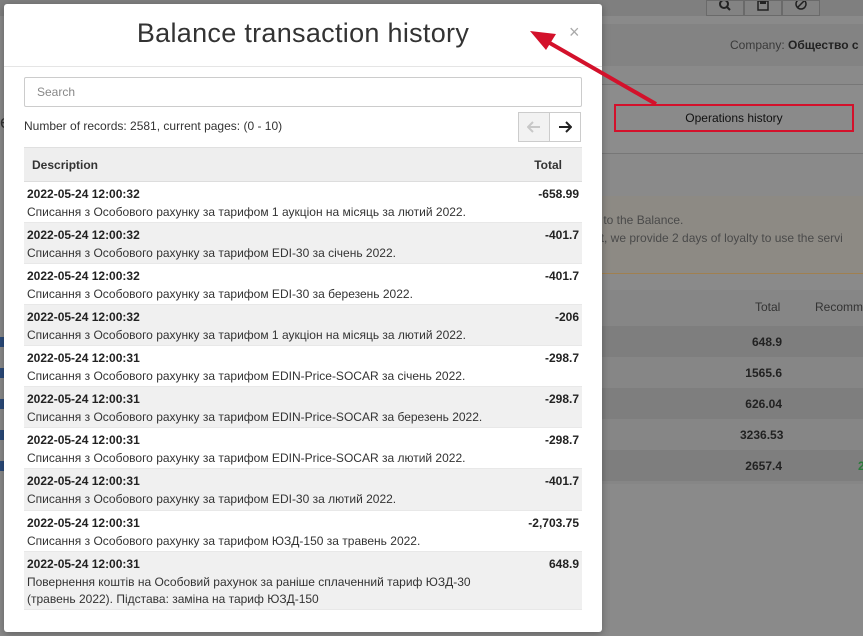 This screenshot has width=863, height=636. What do you see at coordinates (303, 33) in the screenshot?
I see `modal-title: Balance transaction history` at bounding box center [303, 33].